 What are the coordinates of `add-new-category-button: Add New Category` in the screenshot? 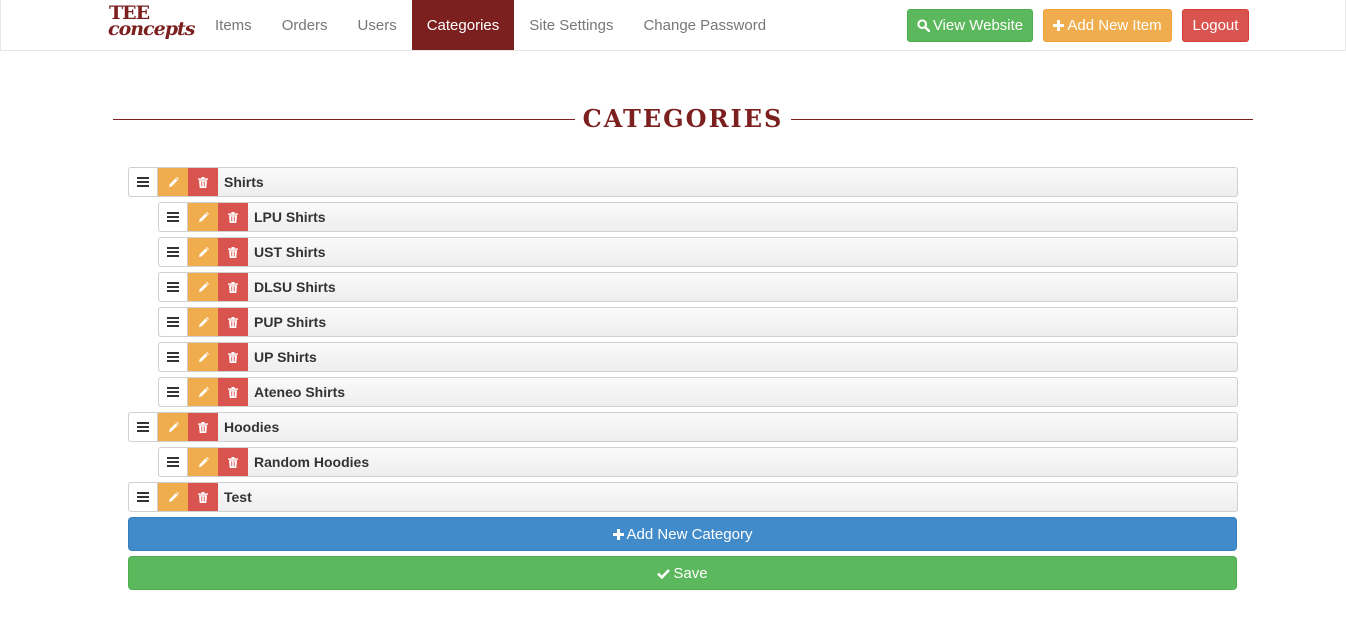 It's located at (682, 534).